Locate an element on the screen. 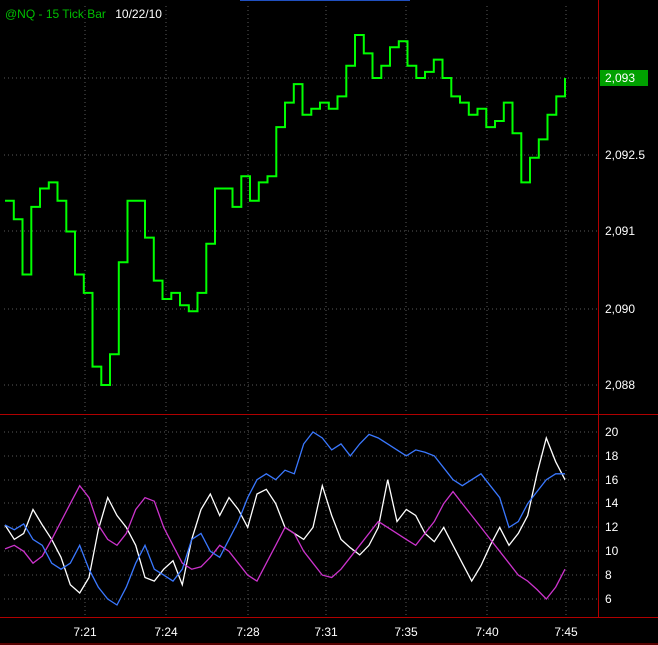  price-y-tick-label: 2,091 is located at coordinates (620, 231).